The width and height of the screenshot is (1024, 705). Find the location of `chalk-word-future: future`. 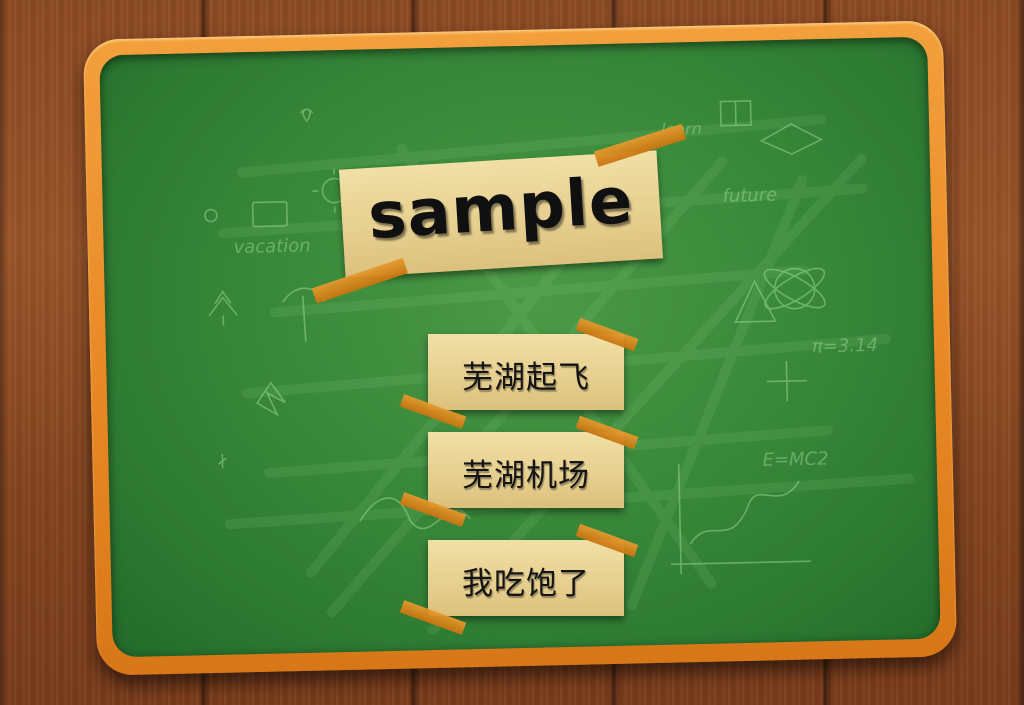

chalk-word-future: future is located at coordinates (749, 196).